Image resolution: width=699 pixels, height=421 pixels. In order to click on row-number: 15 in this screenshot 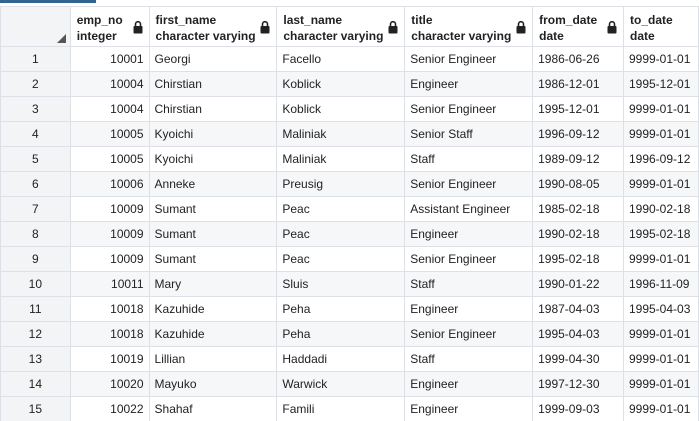, I will do `click(35, 408)`.